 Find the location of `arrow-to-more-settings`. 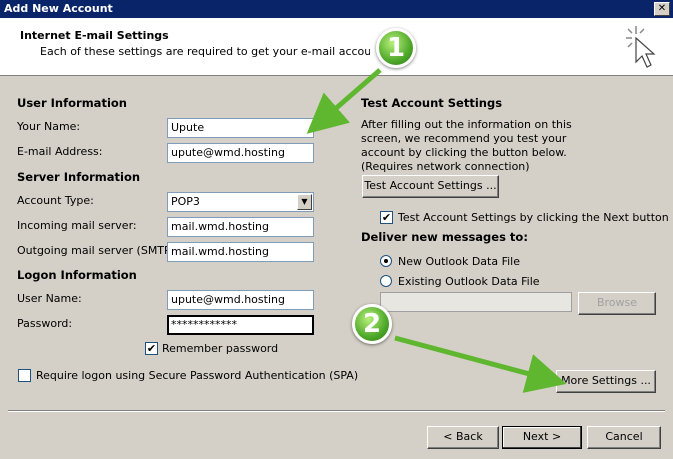

arrow-to-more-settings is located at coordinates (480, 364).